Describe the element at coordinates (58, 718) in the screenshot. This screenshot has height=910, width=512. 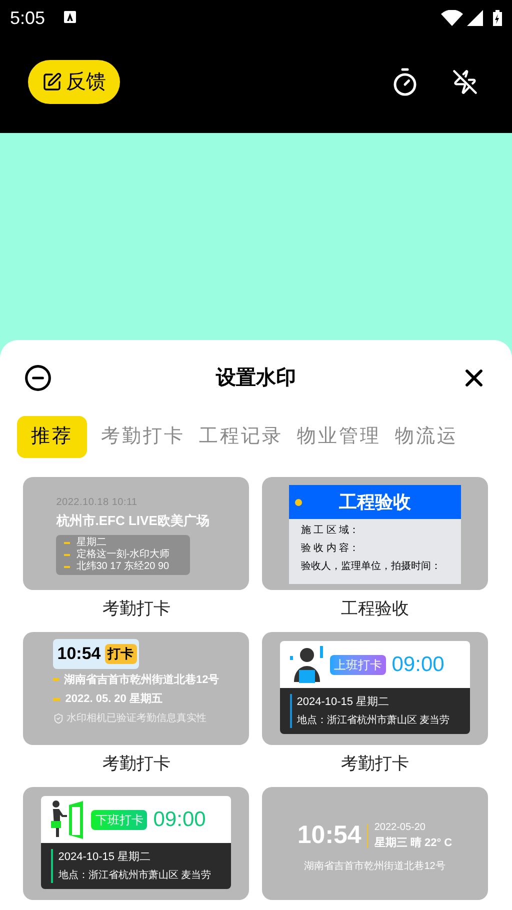
I see `shield-check-icon` at that location.